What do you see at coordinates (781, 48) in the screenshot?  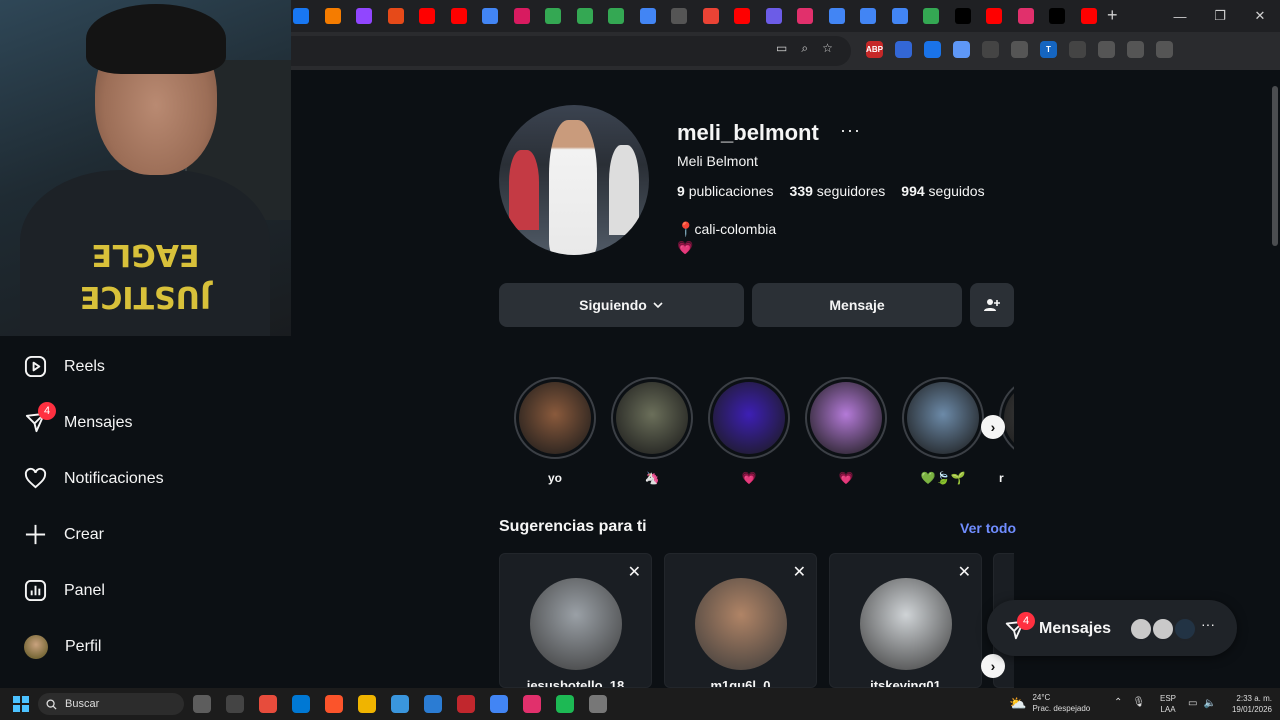 I see `cast-icon: ▭` at bounding box center [781, 48].